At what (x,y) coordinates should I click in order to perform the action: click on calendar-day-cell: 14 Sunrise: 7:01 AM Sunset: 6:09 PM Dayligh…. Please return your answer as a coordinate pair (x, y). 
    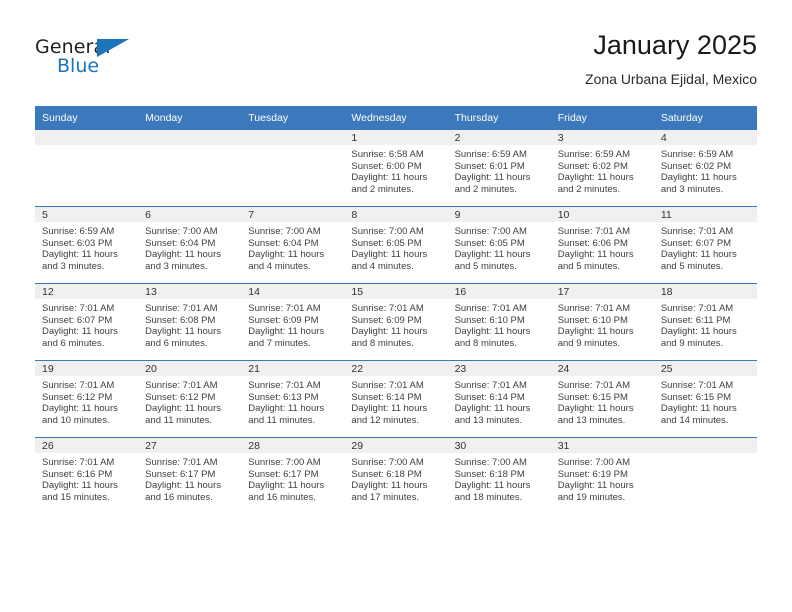
    Looking at the image, I should click on (293, 322).